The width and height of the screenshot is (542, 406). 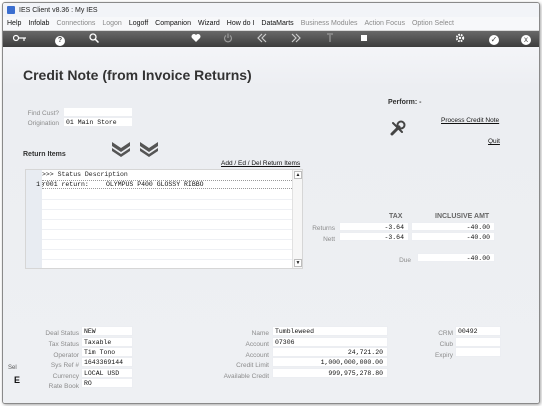 I want to click on quit-link: Quit, so click(x=494, y=141).